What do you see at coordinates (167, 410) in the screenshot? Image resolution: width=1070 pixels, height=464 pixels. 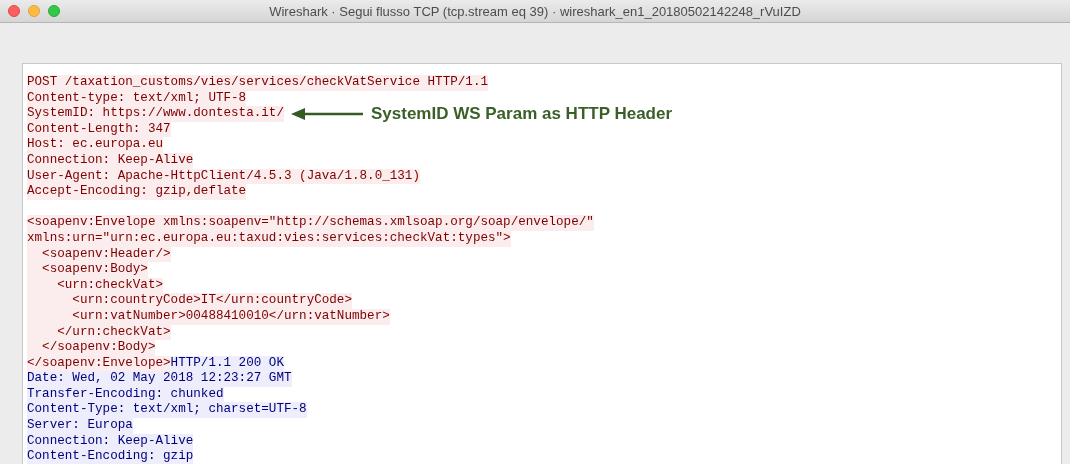 I see `stream-text: Content-Type: text/xml; charset=UTF-8` at bounding box center [167, 410].